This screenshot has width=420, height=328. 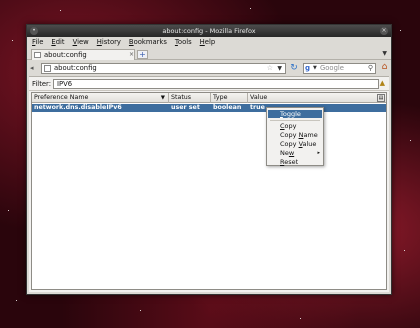 I want to click on url-bar: about:config ☆ ▼, so click(x=163, y=68).